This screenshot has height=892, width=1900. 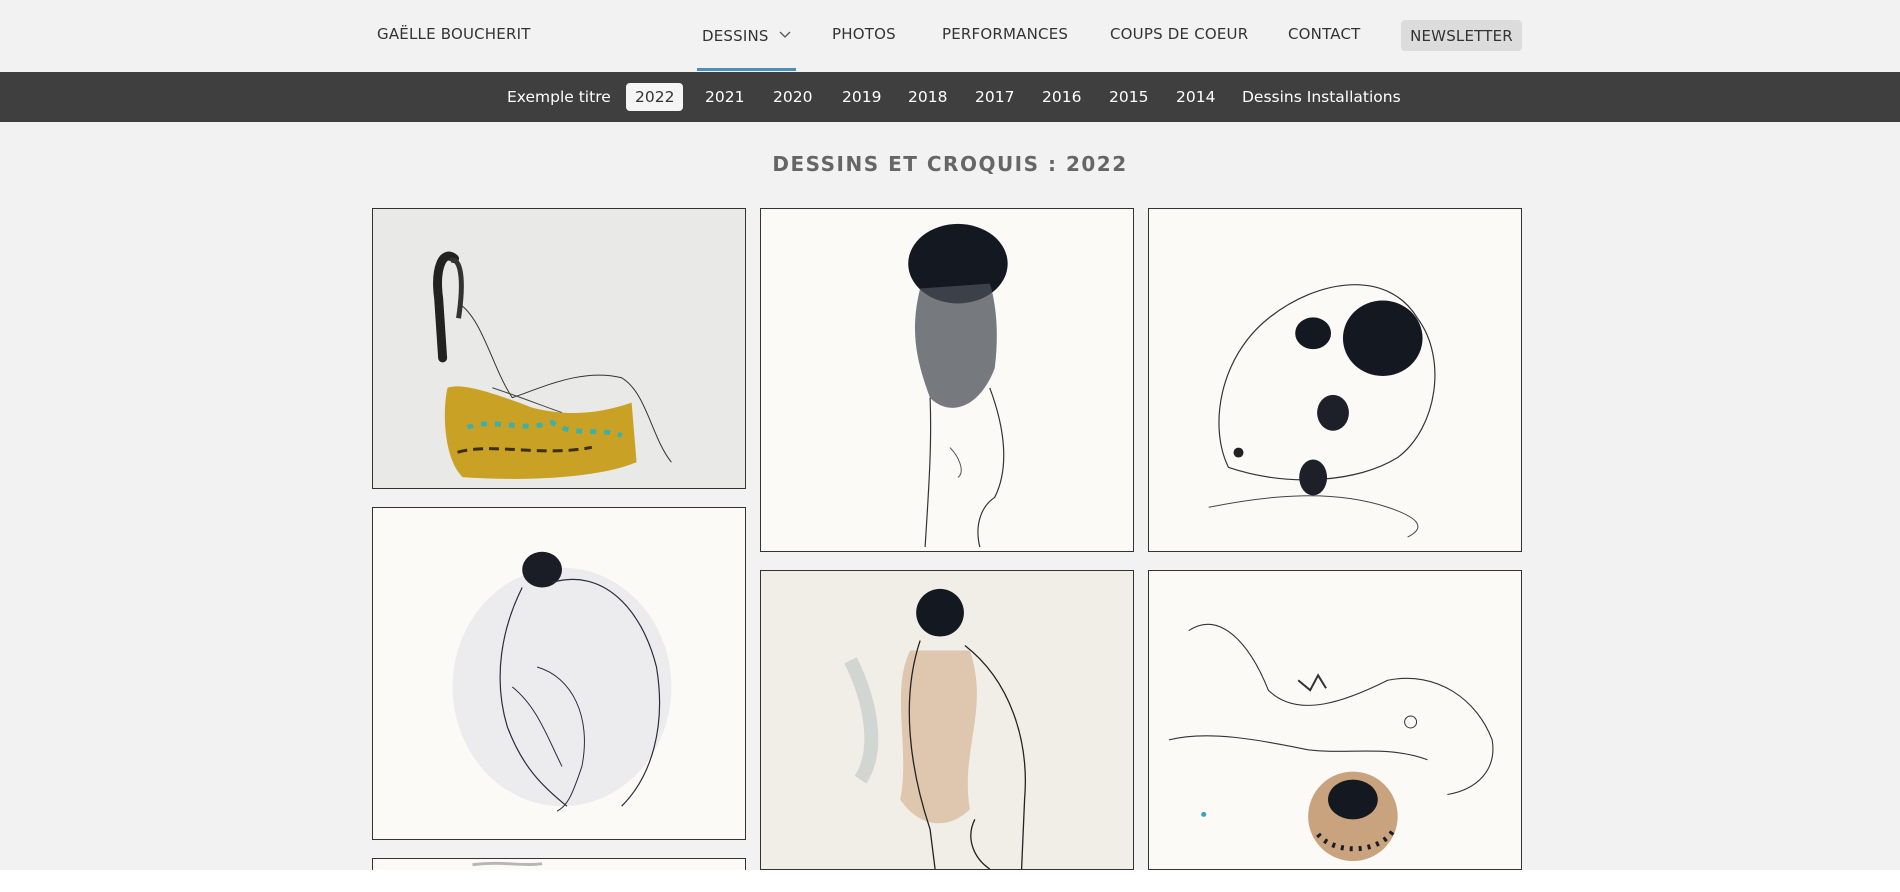 I want to click on site-brand: GAËLLE BOUCHERIT, so click(x=454, y=34).